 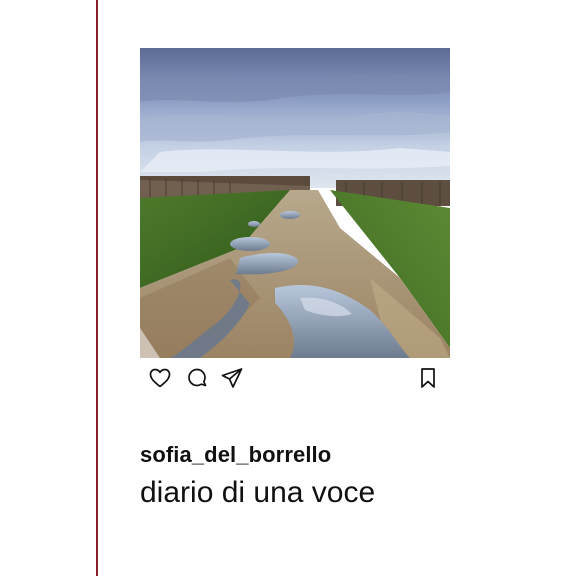 What do you see at coordinates (258, 492) in the screenshot?
I see `post-caption: diario di una voce` at bounding box center [258, 492].